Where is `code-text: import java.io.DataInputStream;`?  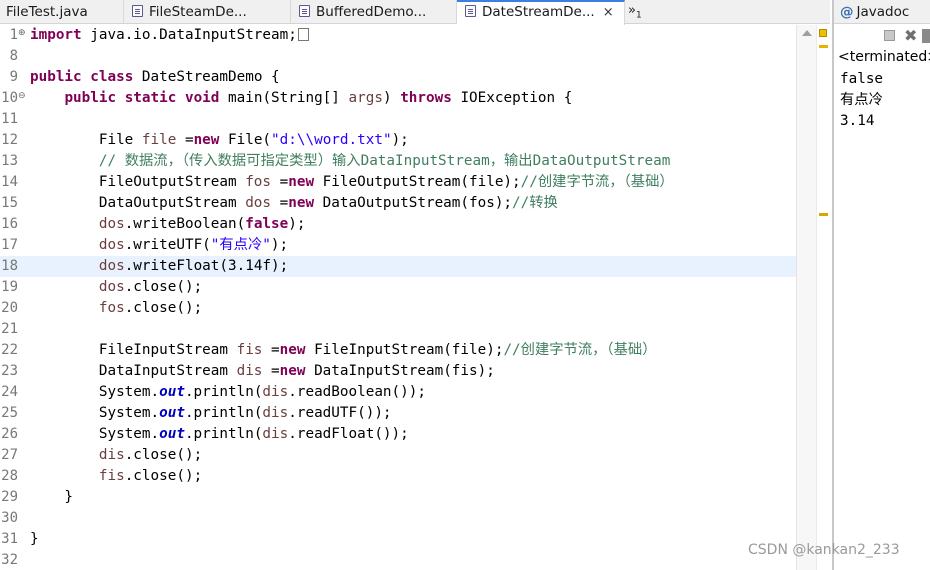 code-text: import java.io.DataInputStream; is located at coordinates (169, 35).